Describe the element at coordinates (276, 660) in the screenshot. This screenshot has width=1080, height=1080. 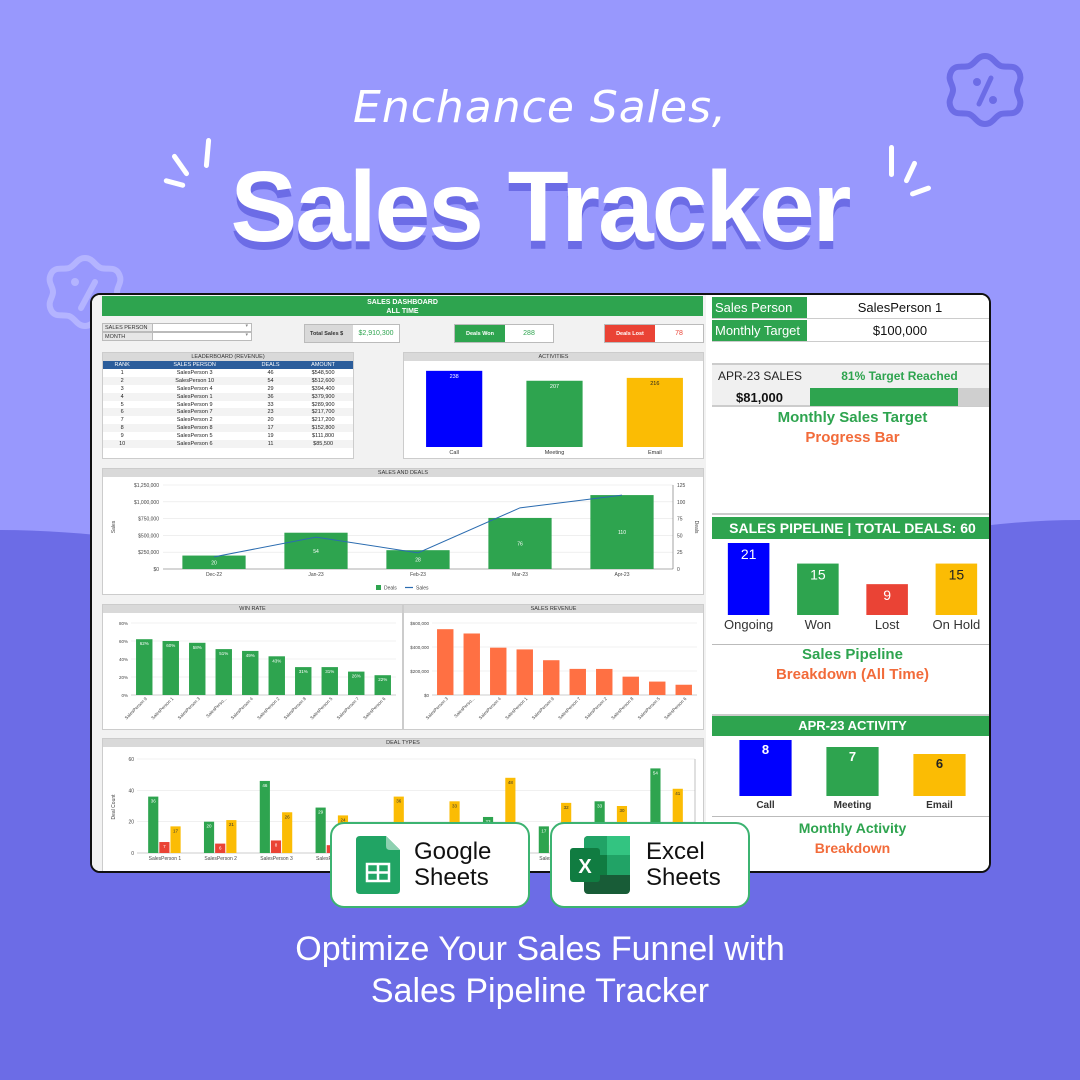
I see `data-label: 43%` at that location.